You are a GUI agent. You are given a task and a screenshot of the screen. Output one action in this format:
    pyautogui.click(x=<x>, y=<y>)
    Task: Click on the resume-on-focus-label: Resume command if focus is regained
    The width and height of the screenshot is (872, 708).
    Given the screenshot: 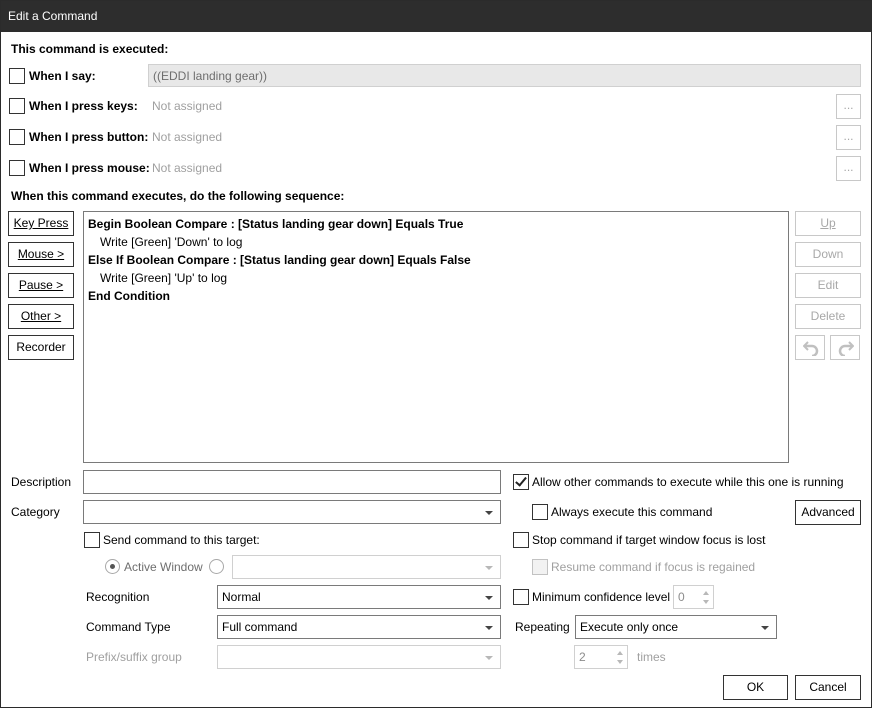 What is the action you would take?
    pyautogui.click(x=653, y=567)
    